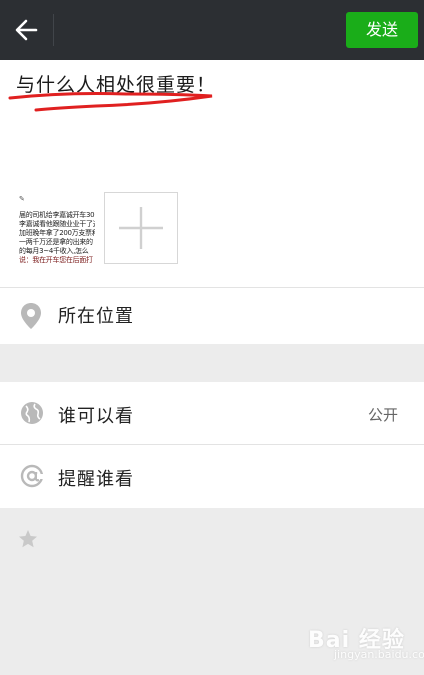 The height and width of the screenshot is (675, 424). What do you see at coordinates (110, 102) in the screenshot?
I see `annotation-underline` at bounding box center [110, 102].